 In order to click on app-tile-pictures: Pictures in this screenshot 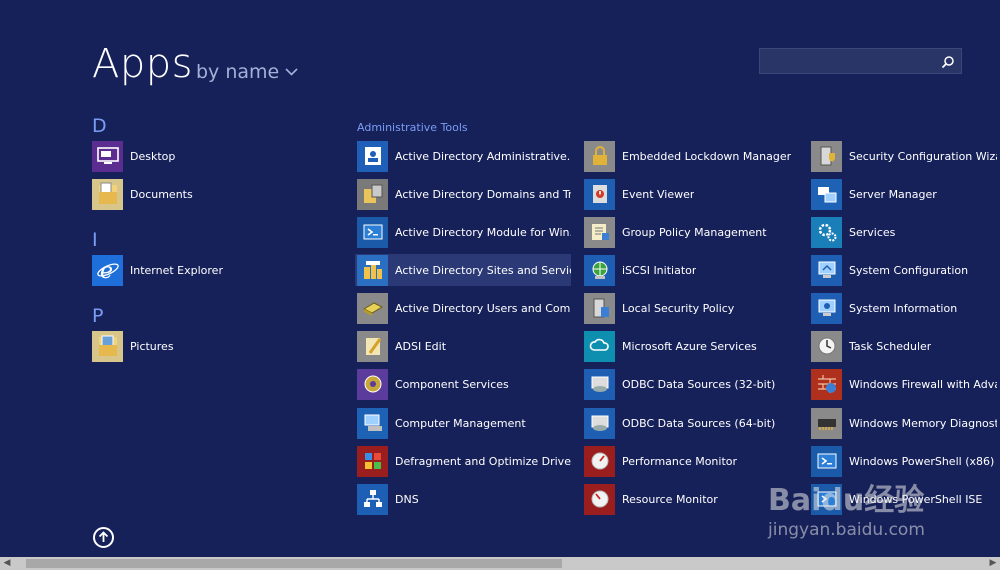, I will do `click(190, 346)`.